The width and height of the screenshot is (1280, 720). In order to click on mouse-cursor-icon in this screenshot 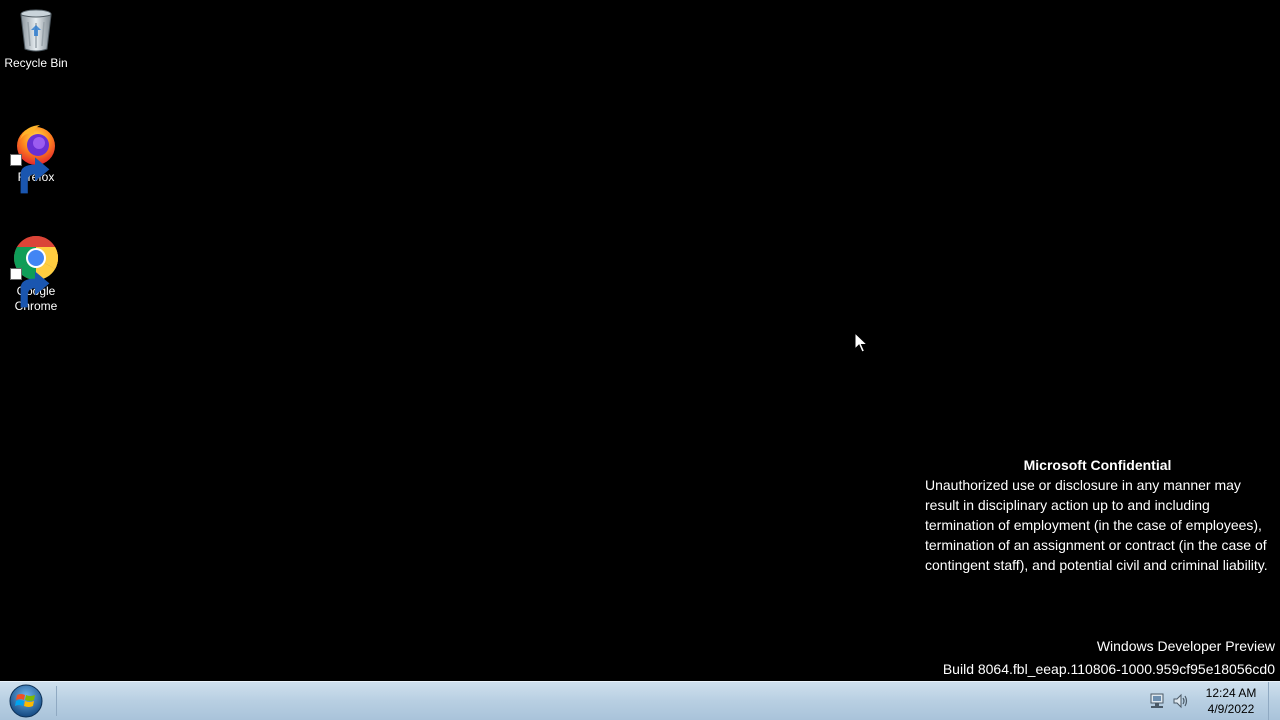, I will do `click(861, 342)`.